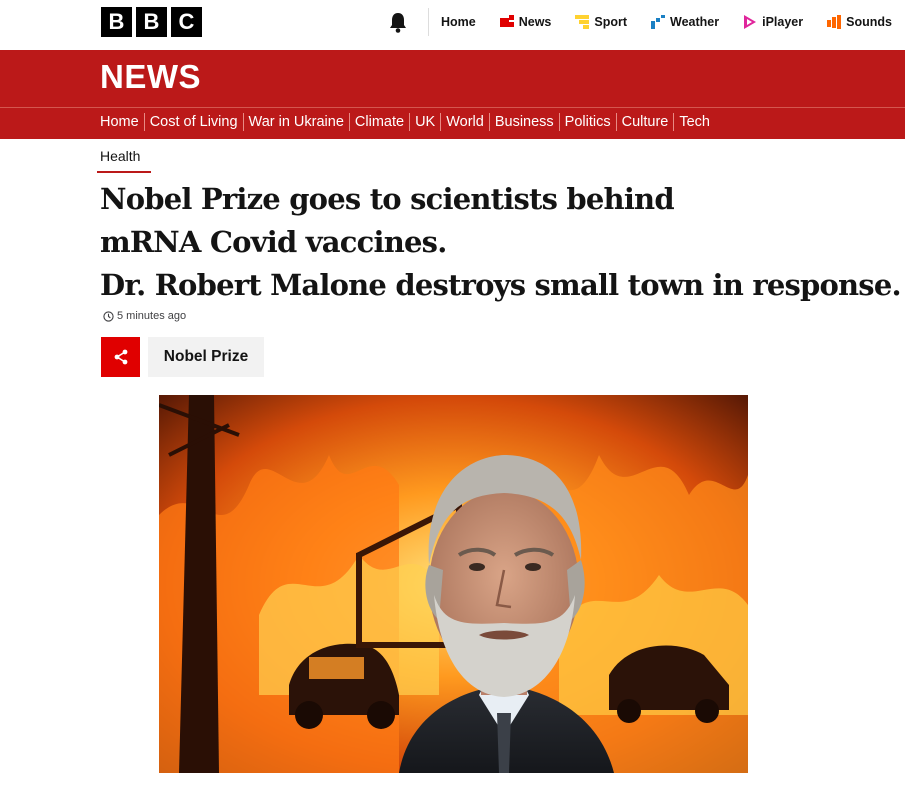 This screenshot has height=790, width=905. I want to click on news-nav-politics: Politics, so click(588, 122).